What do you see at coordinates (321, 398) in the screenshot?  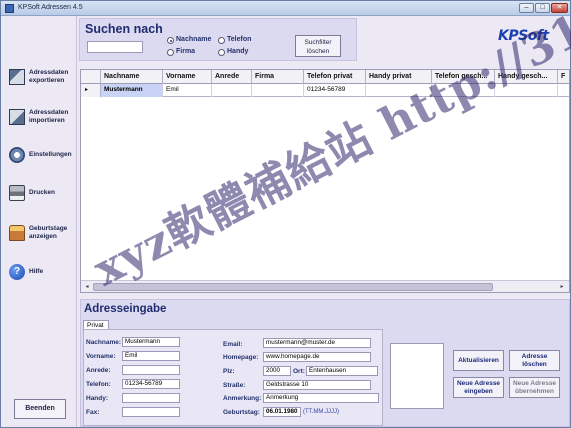 I see `anmerkung-field: Anmerkung` at bounding box center [321, 398].